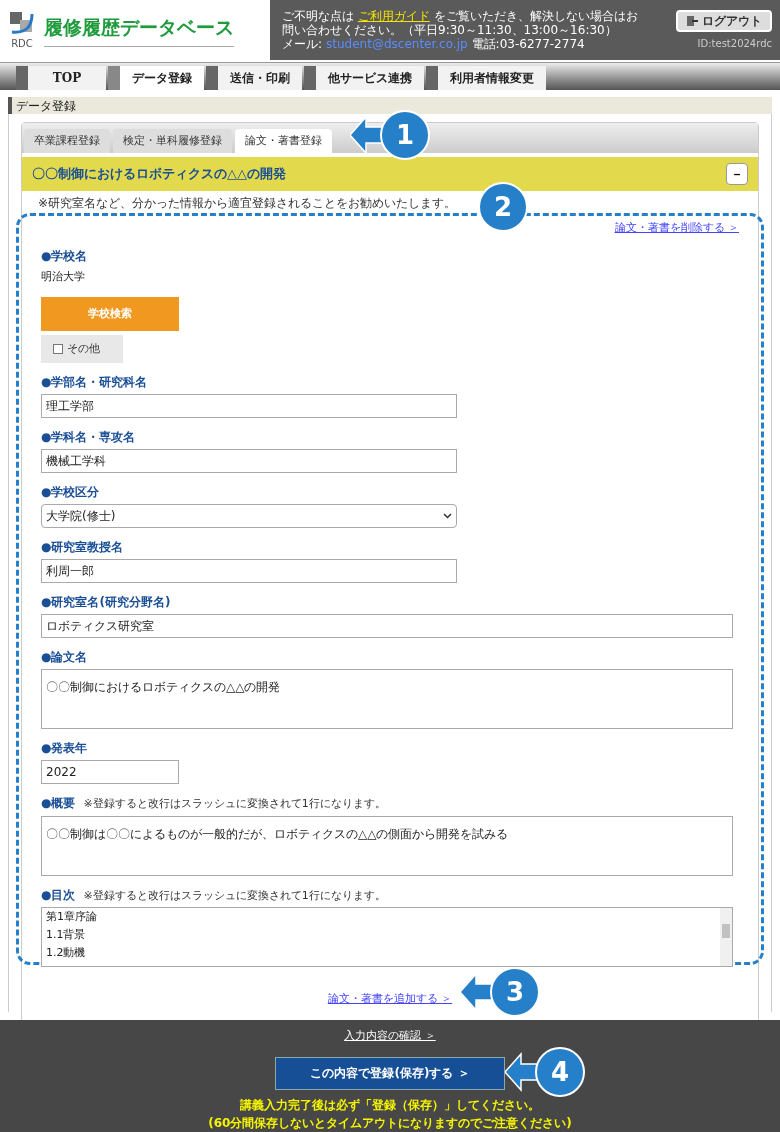  I want to click on save-button: この内容で登録(保存)する ＞, so click(390, 1073).